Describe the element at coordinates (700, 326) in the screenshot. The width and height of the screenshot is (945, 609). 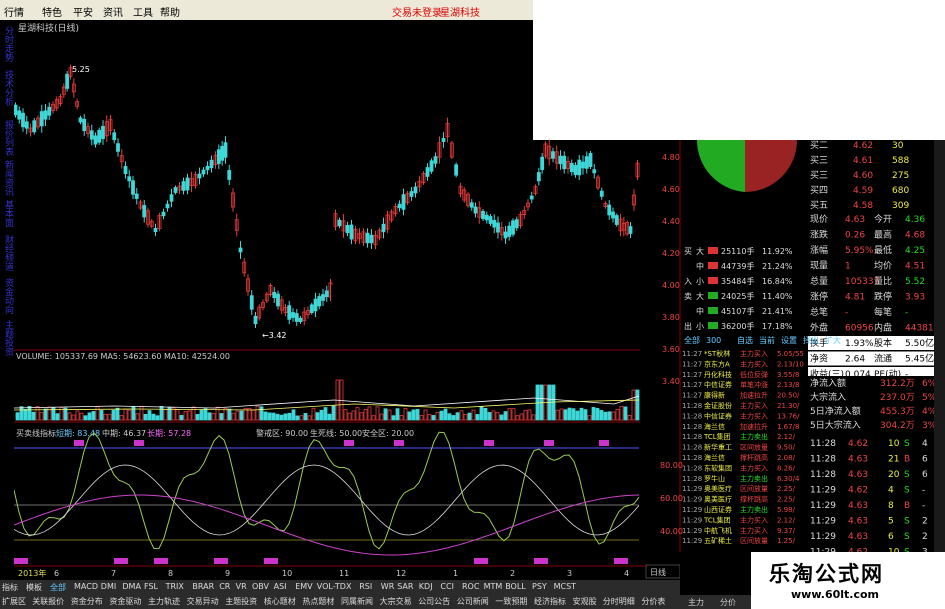
I see `flow-size: 小` at that location.